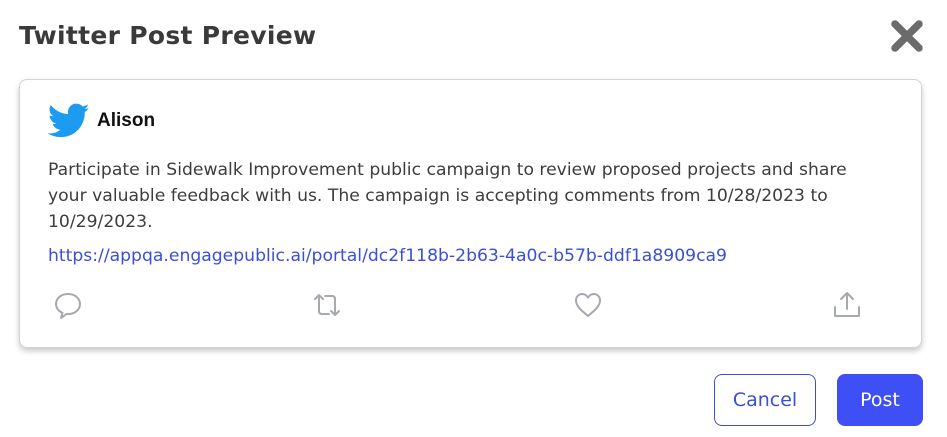 The width and height of the screenshot is (947, 437). I want to click on reply-icon, so click(68, 305).